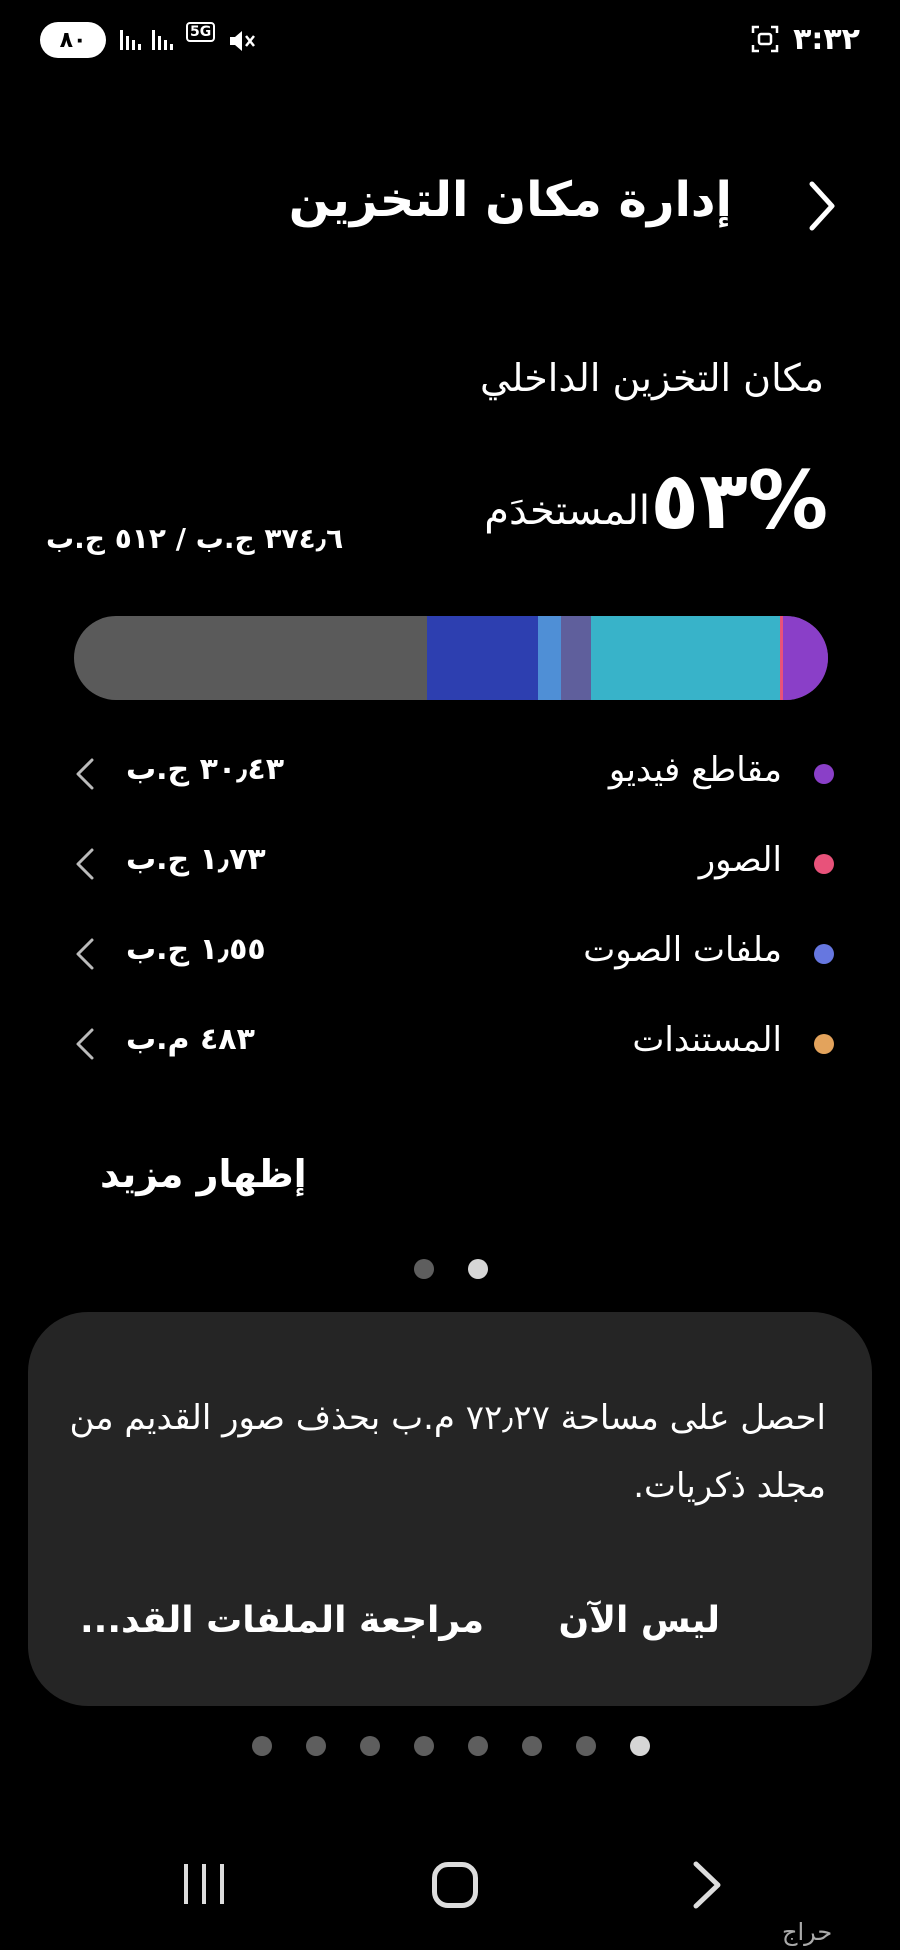 Image resolution: width=900 pixels, height=1950 pixels. I want to click on back-nav-icon, so click(707, 1885).